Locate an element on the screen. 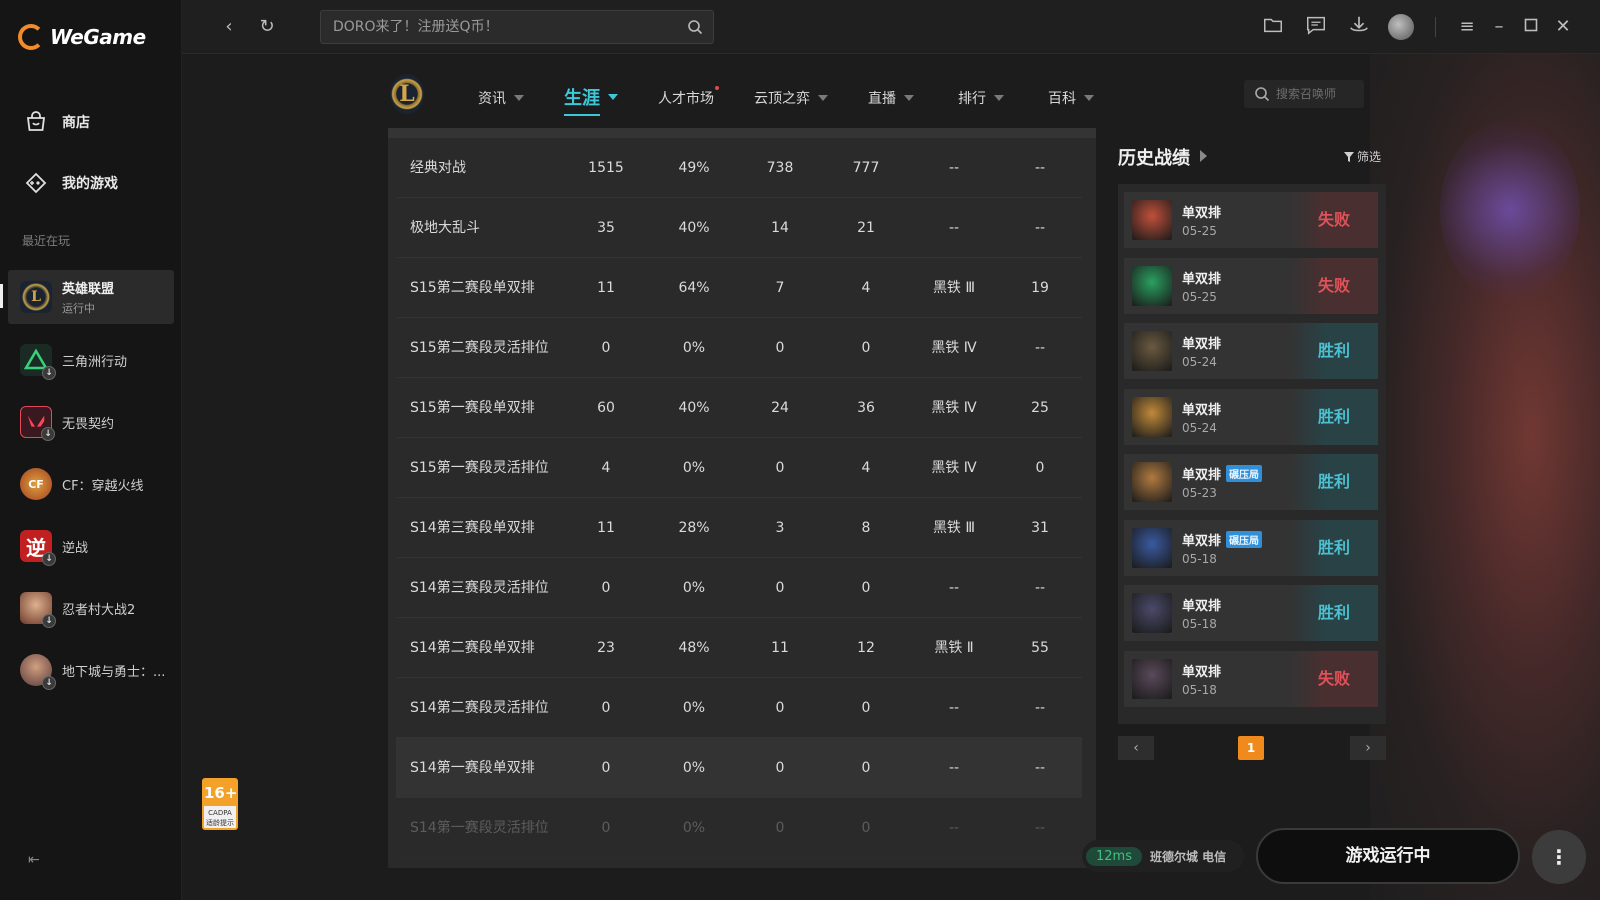  minimize-icon: – is located at coordinates (1499, 27).